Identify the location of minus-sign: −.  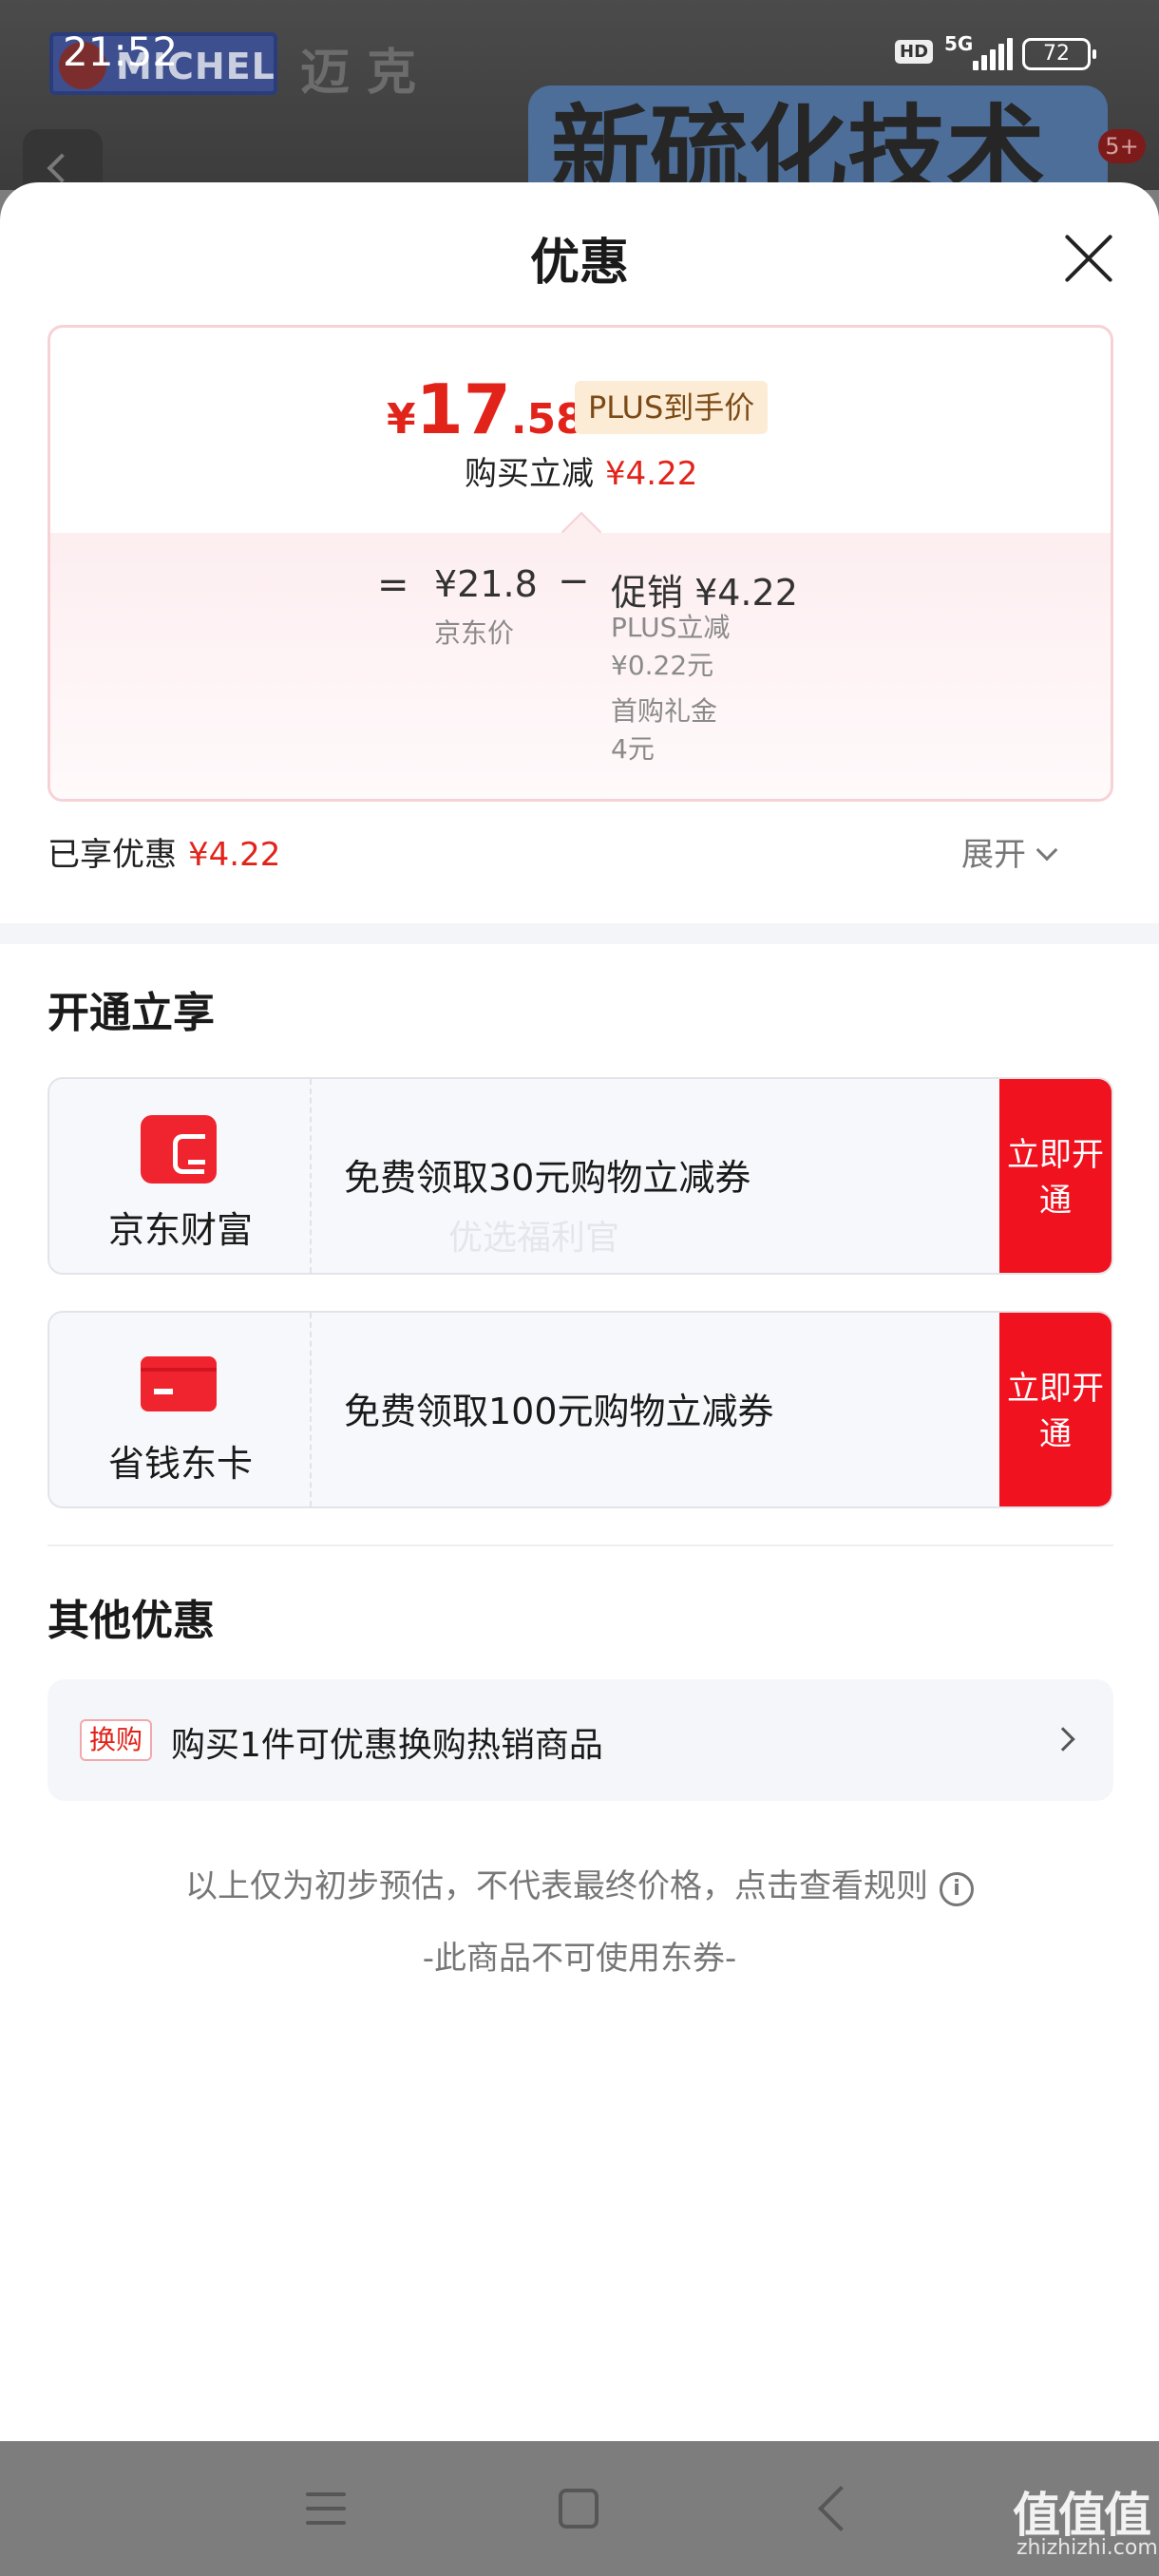
(574, 581).